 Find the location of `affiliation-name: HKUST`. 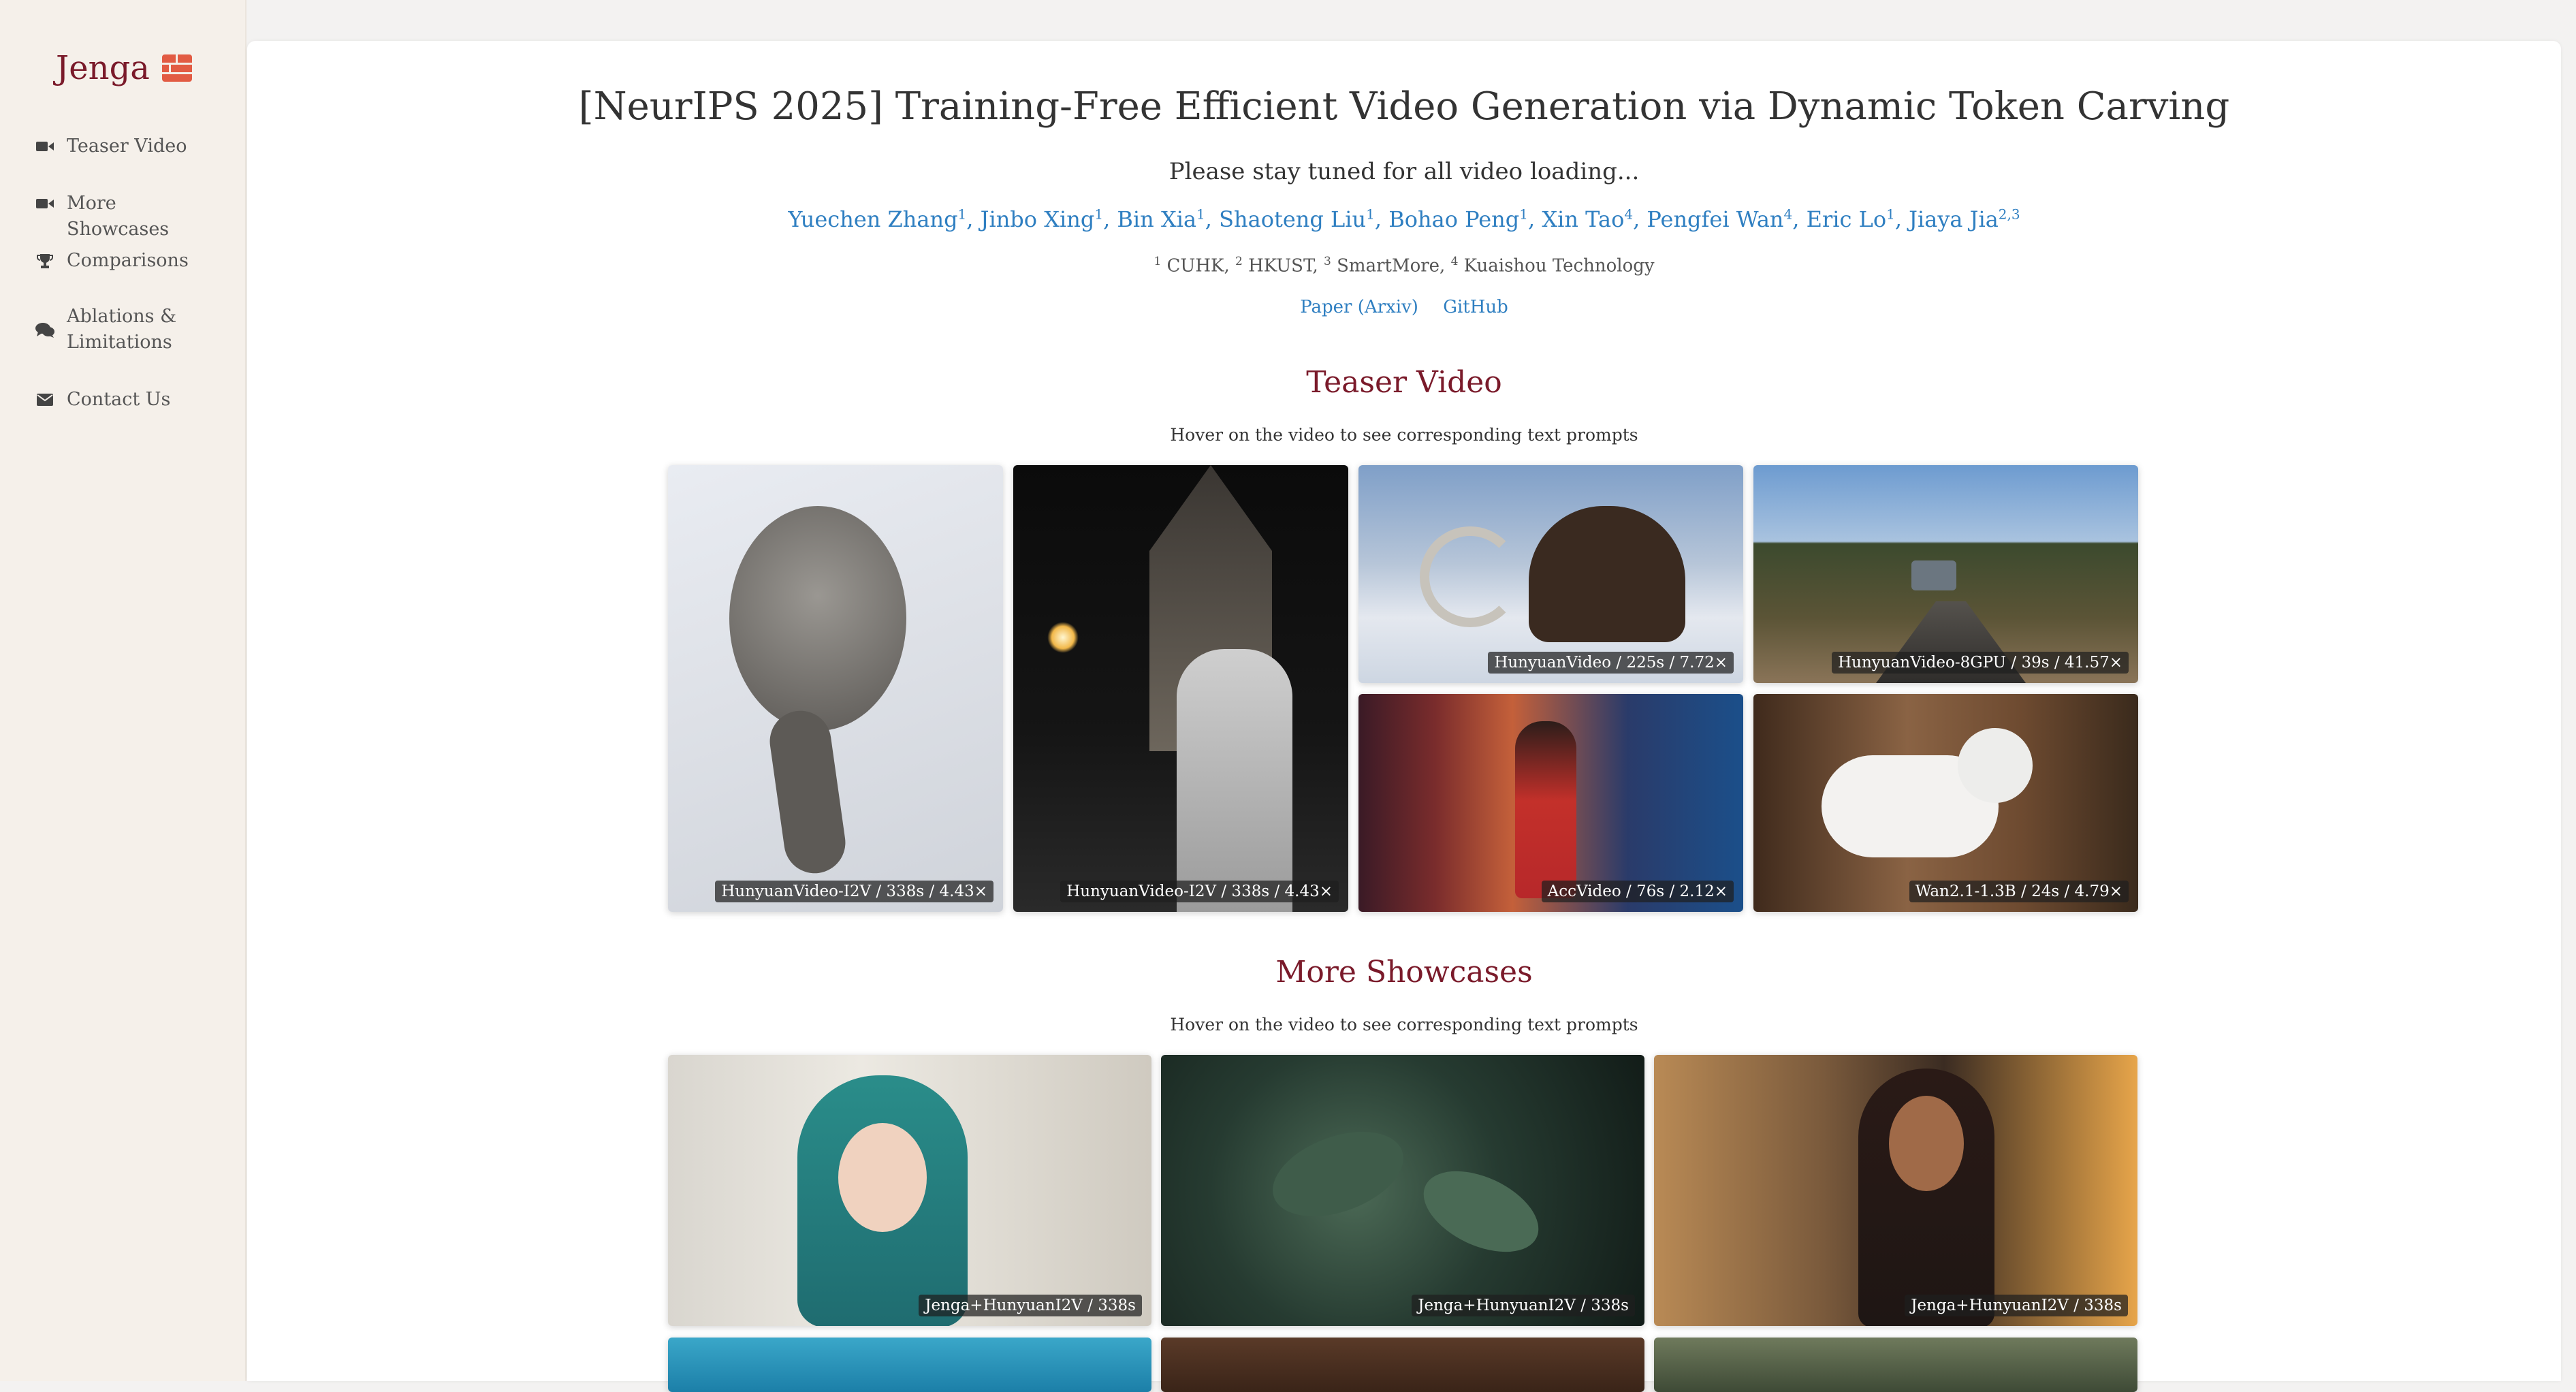

affiliation-name: HKUST is located at coordinates (1280, 265).